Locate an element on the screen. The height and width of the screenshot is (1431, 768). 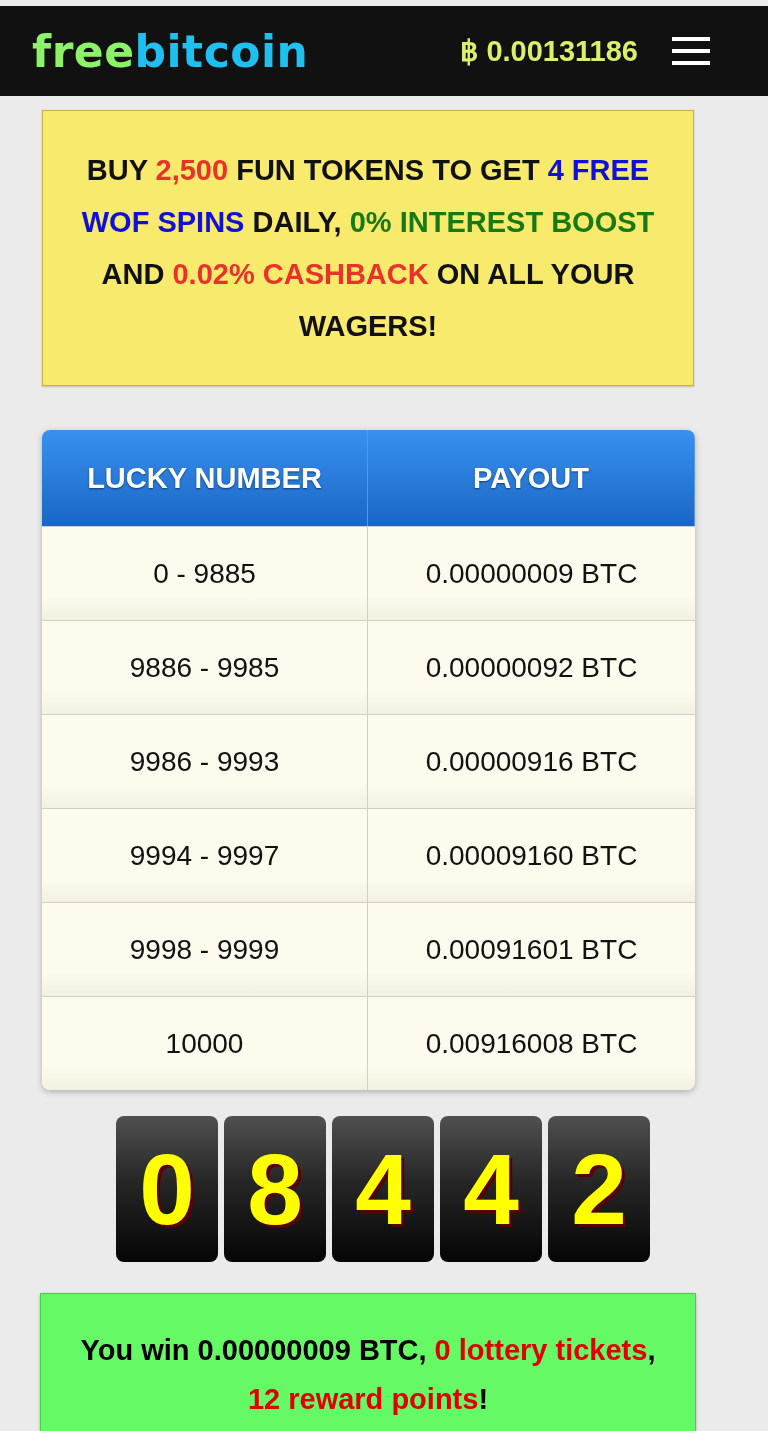
menu-icon is located at coordinates (691, 51).